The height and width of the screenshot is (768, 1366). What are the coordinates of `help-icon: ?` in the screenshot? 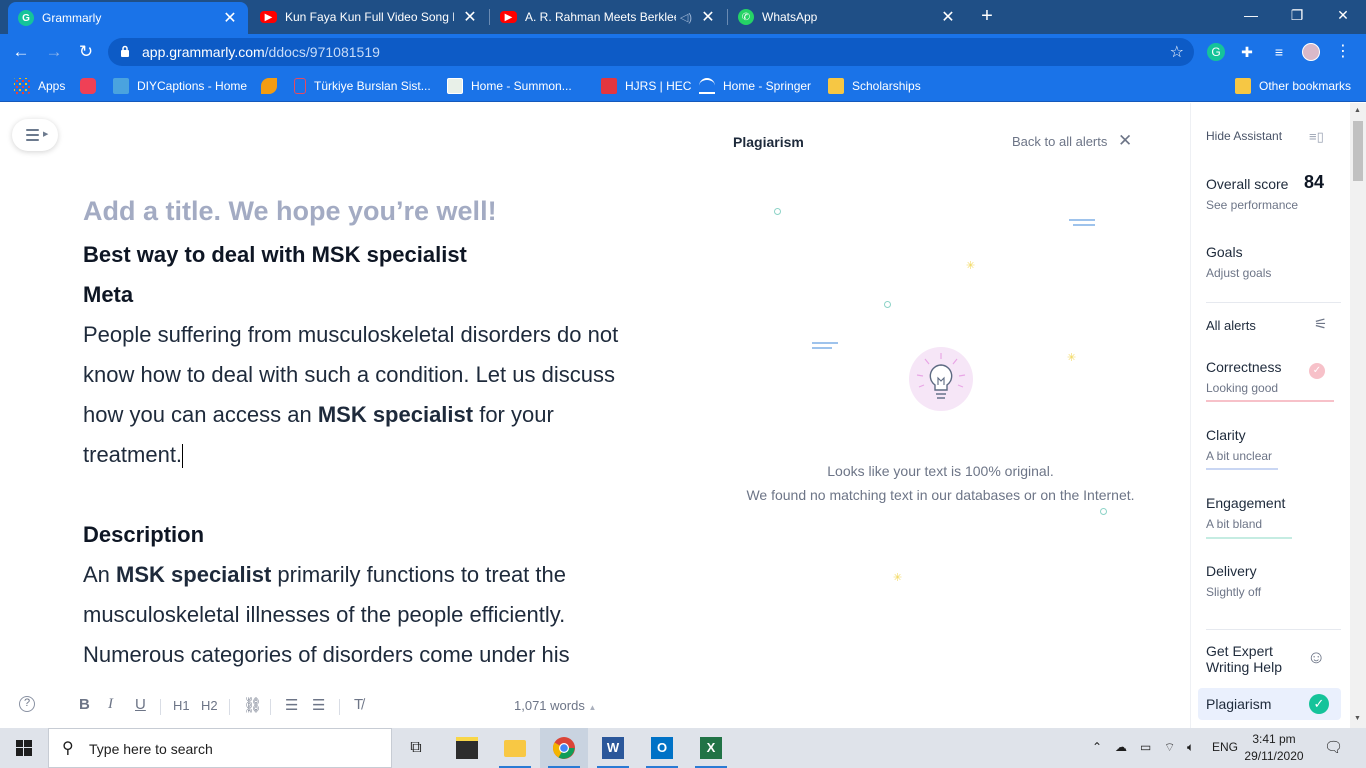 It's located at (27, 704).